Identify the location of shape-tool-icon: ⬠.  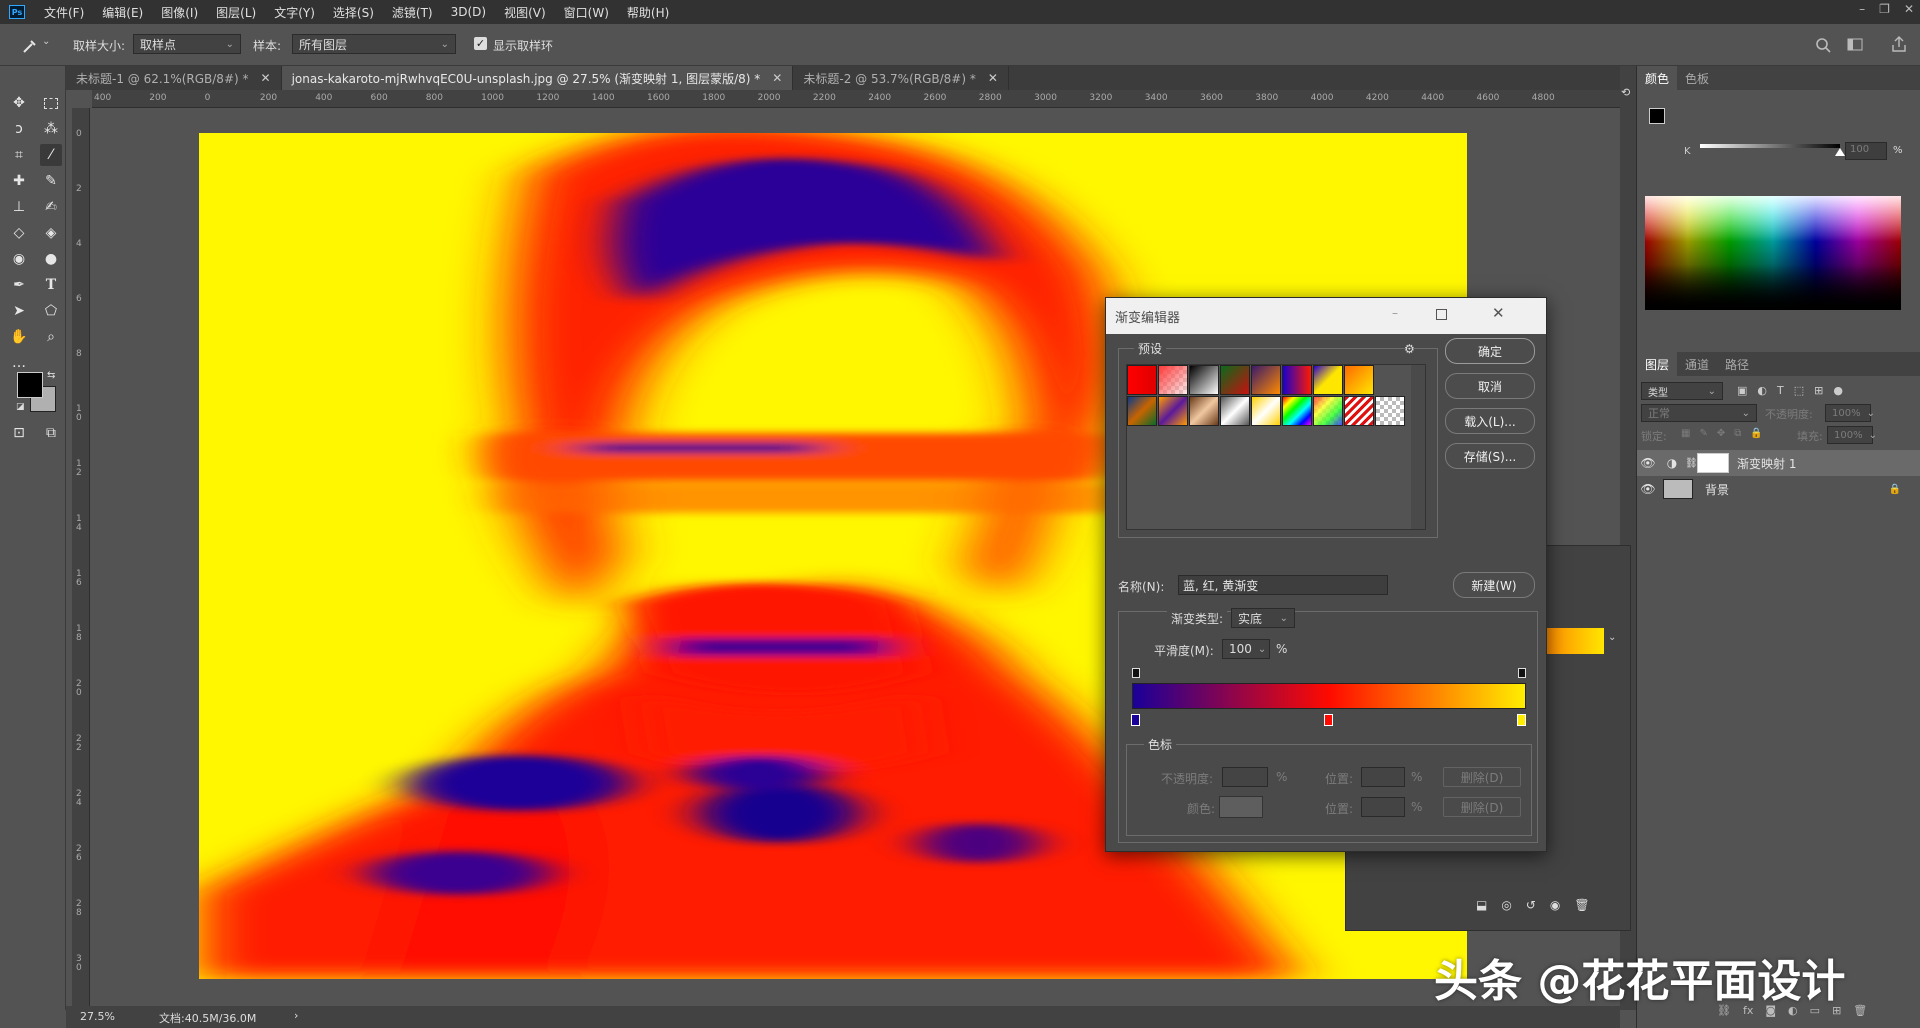
(51, 311).